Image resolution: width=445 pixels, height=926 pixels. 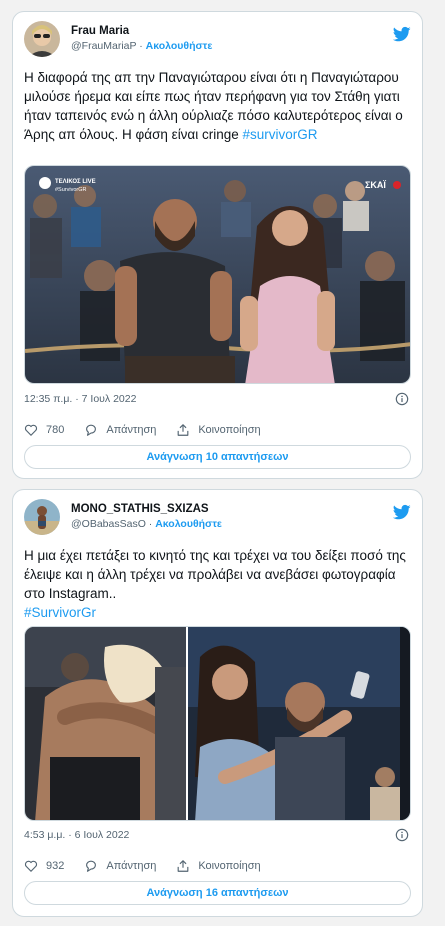 I want to click on read-replies-button: Ανάγνωση 16 απαντήσεων, so click(x=217, y=893).